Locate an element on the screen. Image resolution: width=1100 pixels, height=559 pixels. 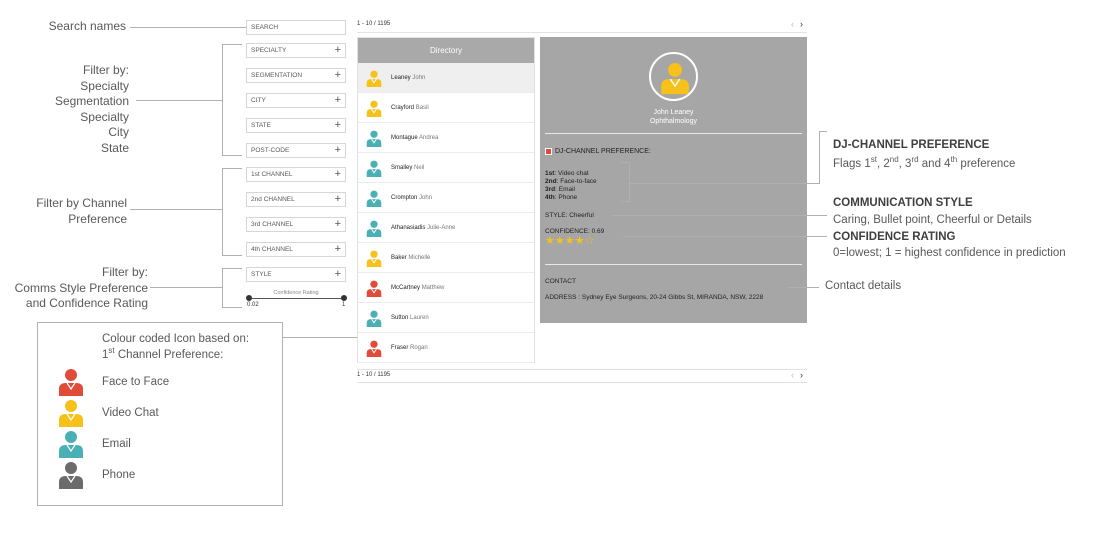
annotation-dj-title: DJ-CHANNEL PREFERENCE is located at coordinates (911, 145).